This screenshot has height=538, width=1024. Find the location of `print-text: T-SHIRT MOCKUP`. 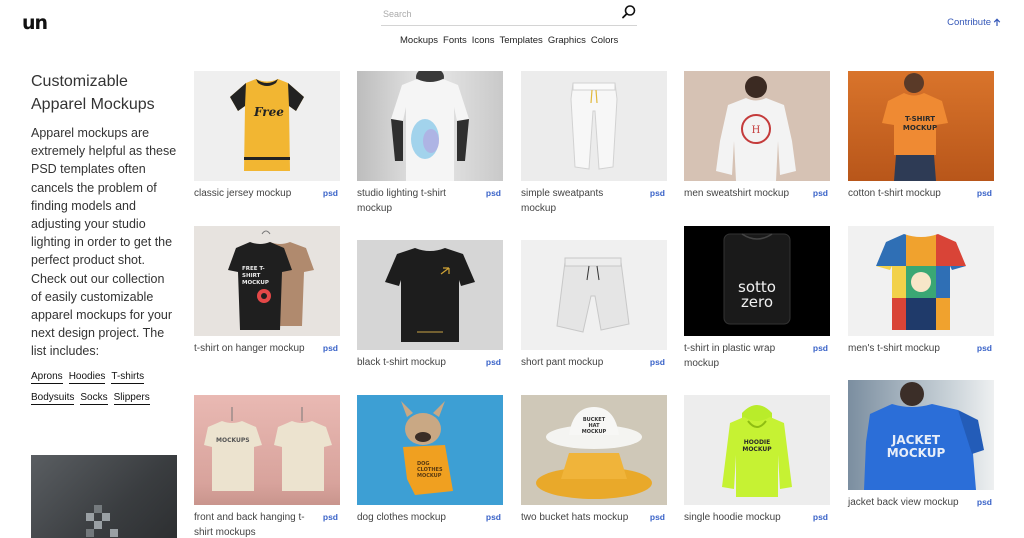

print-text: T-SHIRT MOCKUP is located at coordinates (920, 123).